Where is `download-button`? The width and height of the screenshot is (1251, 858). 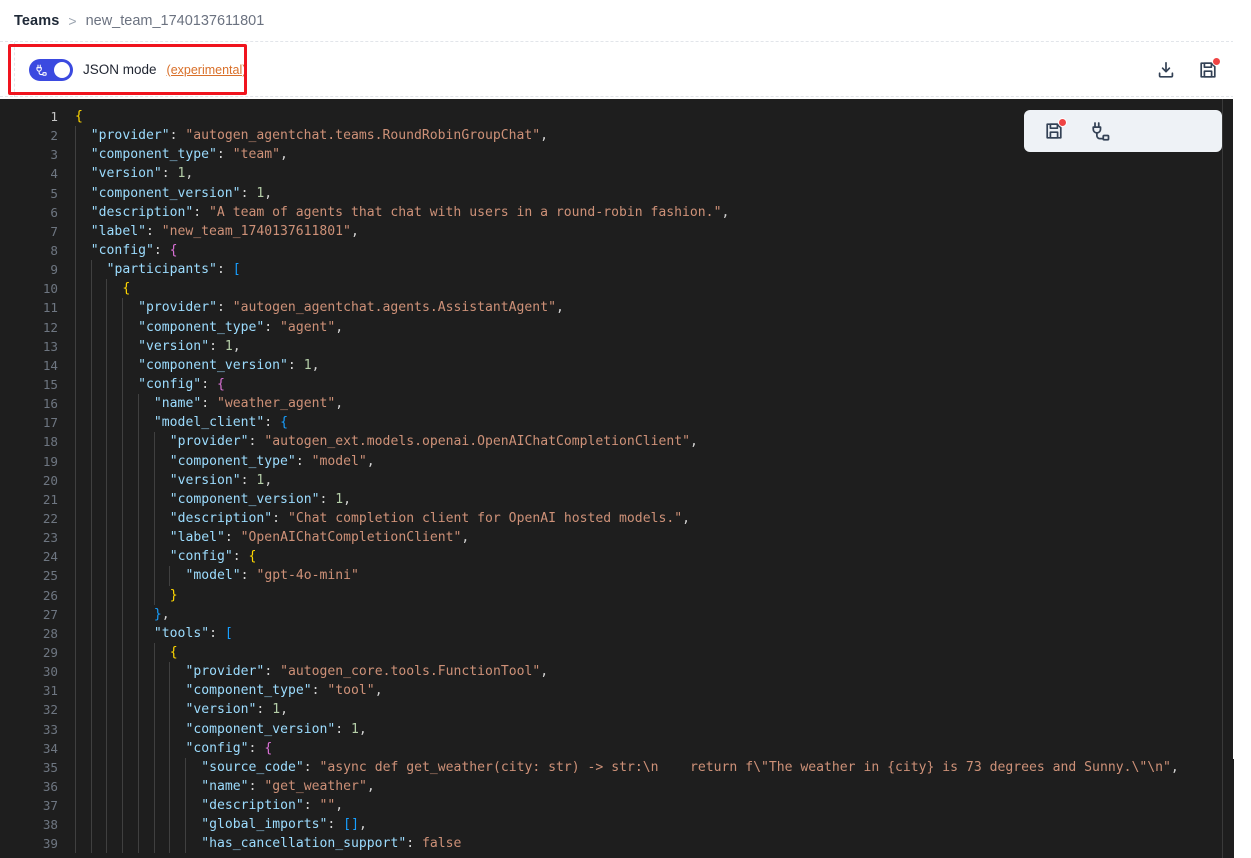
download-button is located at coordinates (1166, 70).